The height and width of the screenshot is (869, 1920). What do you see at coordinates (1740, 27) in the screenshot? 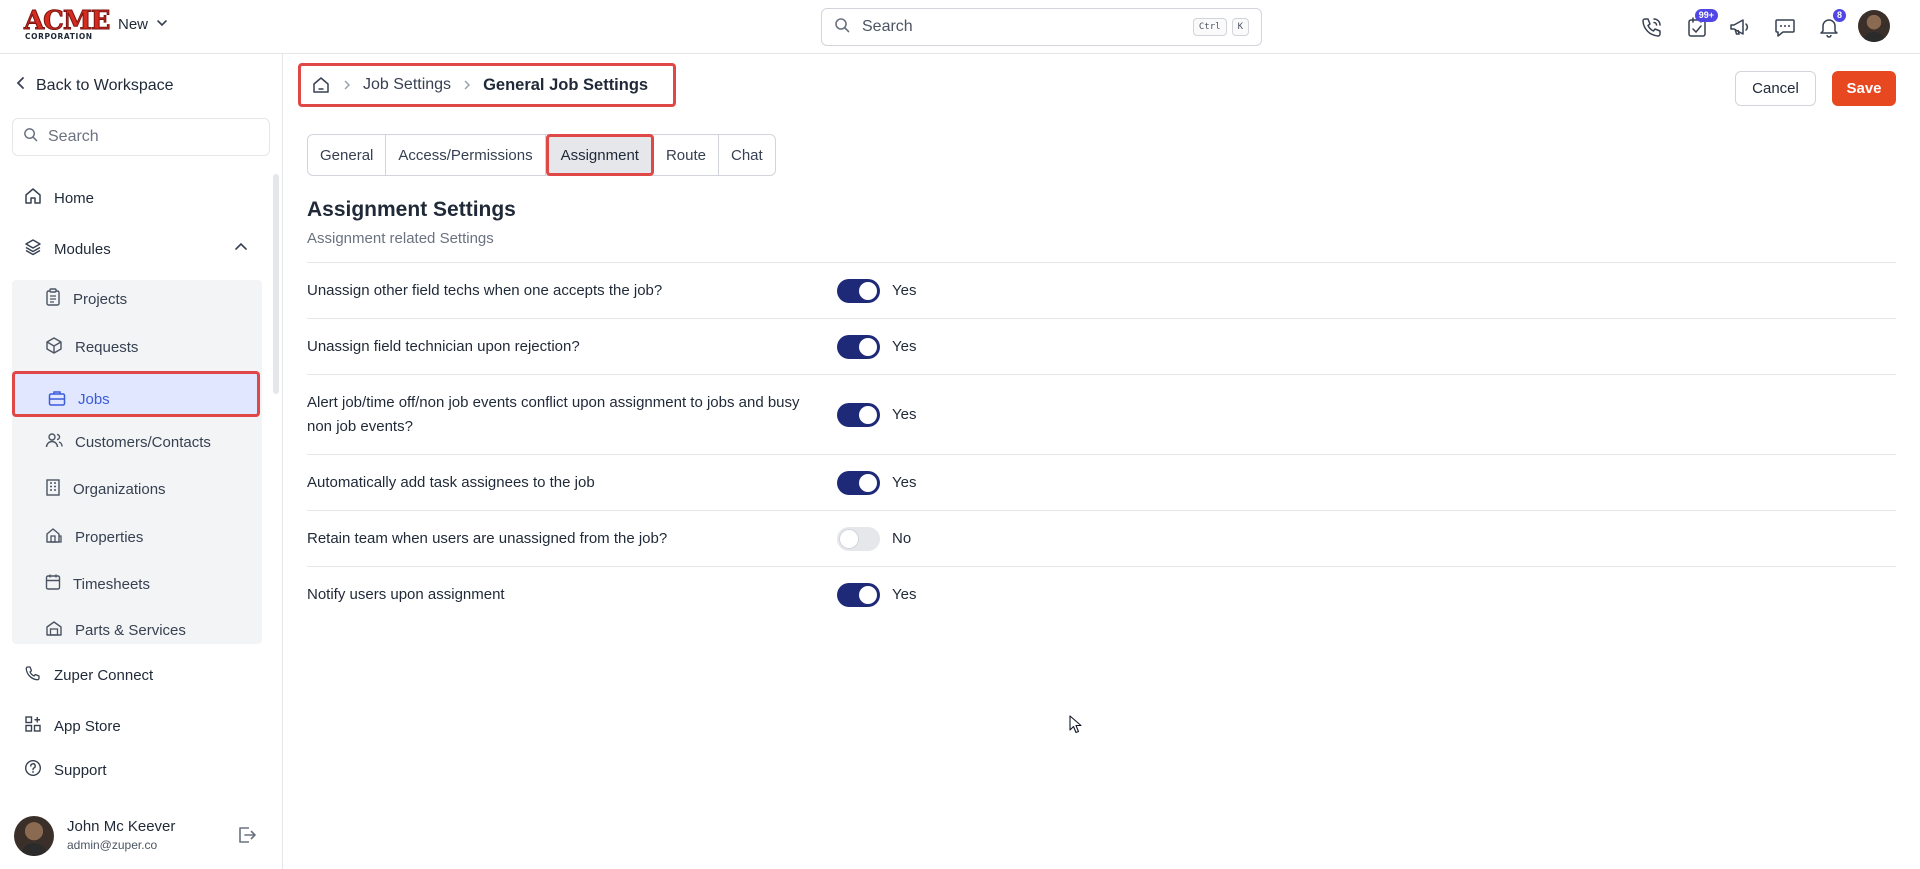
I see `megaphone-icon` at bounding box center [1740, 27].